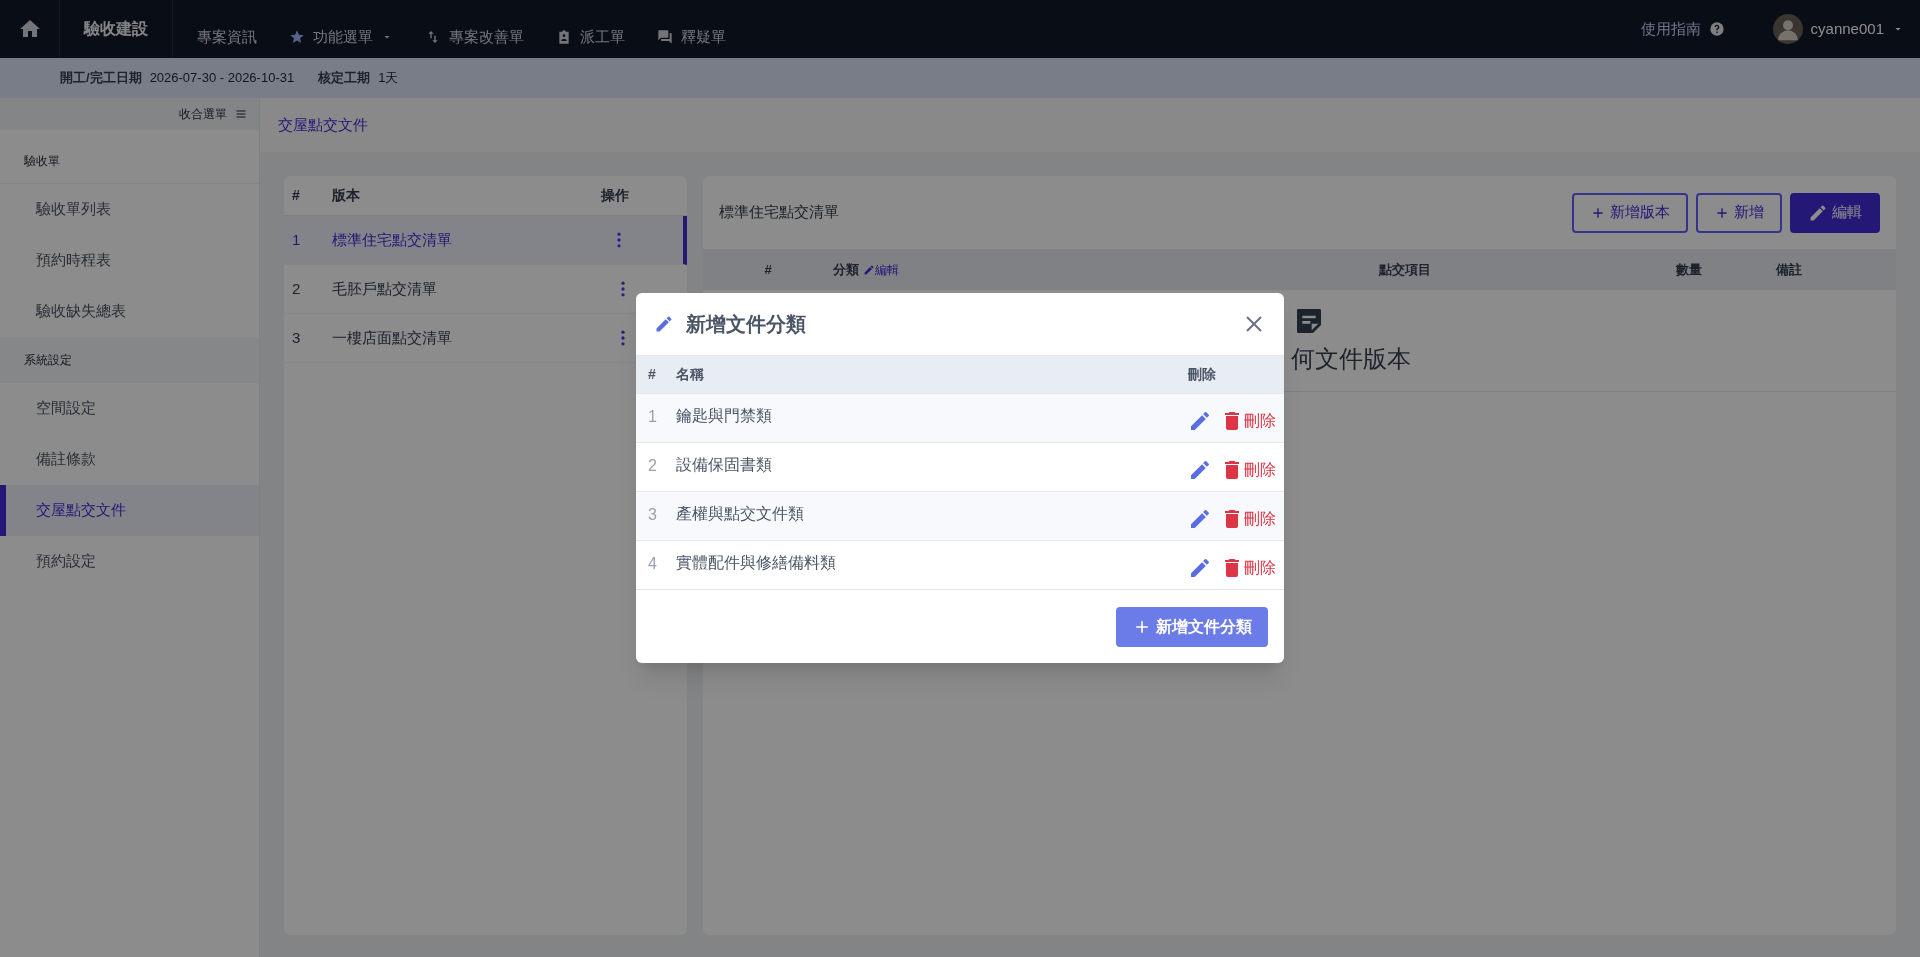 This screenshot has width=1920, height=957. Describe the element at coordinates (1835, 212) in the screenshot. I see `edit-button: 編輯` at that location.